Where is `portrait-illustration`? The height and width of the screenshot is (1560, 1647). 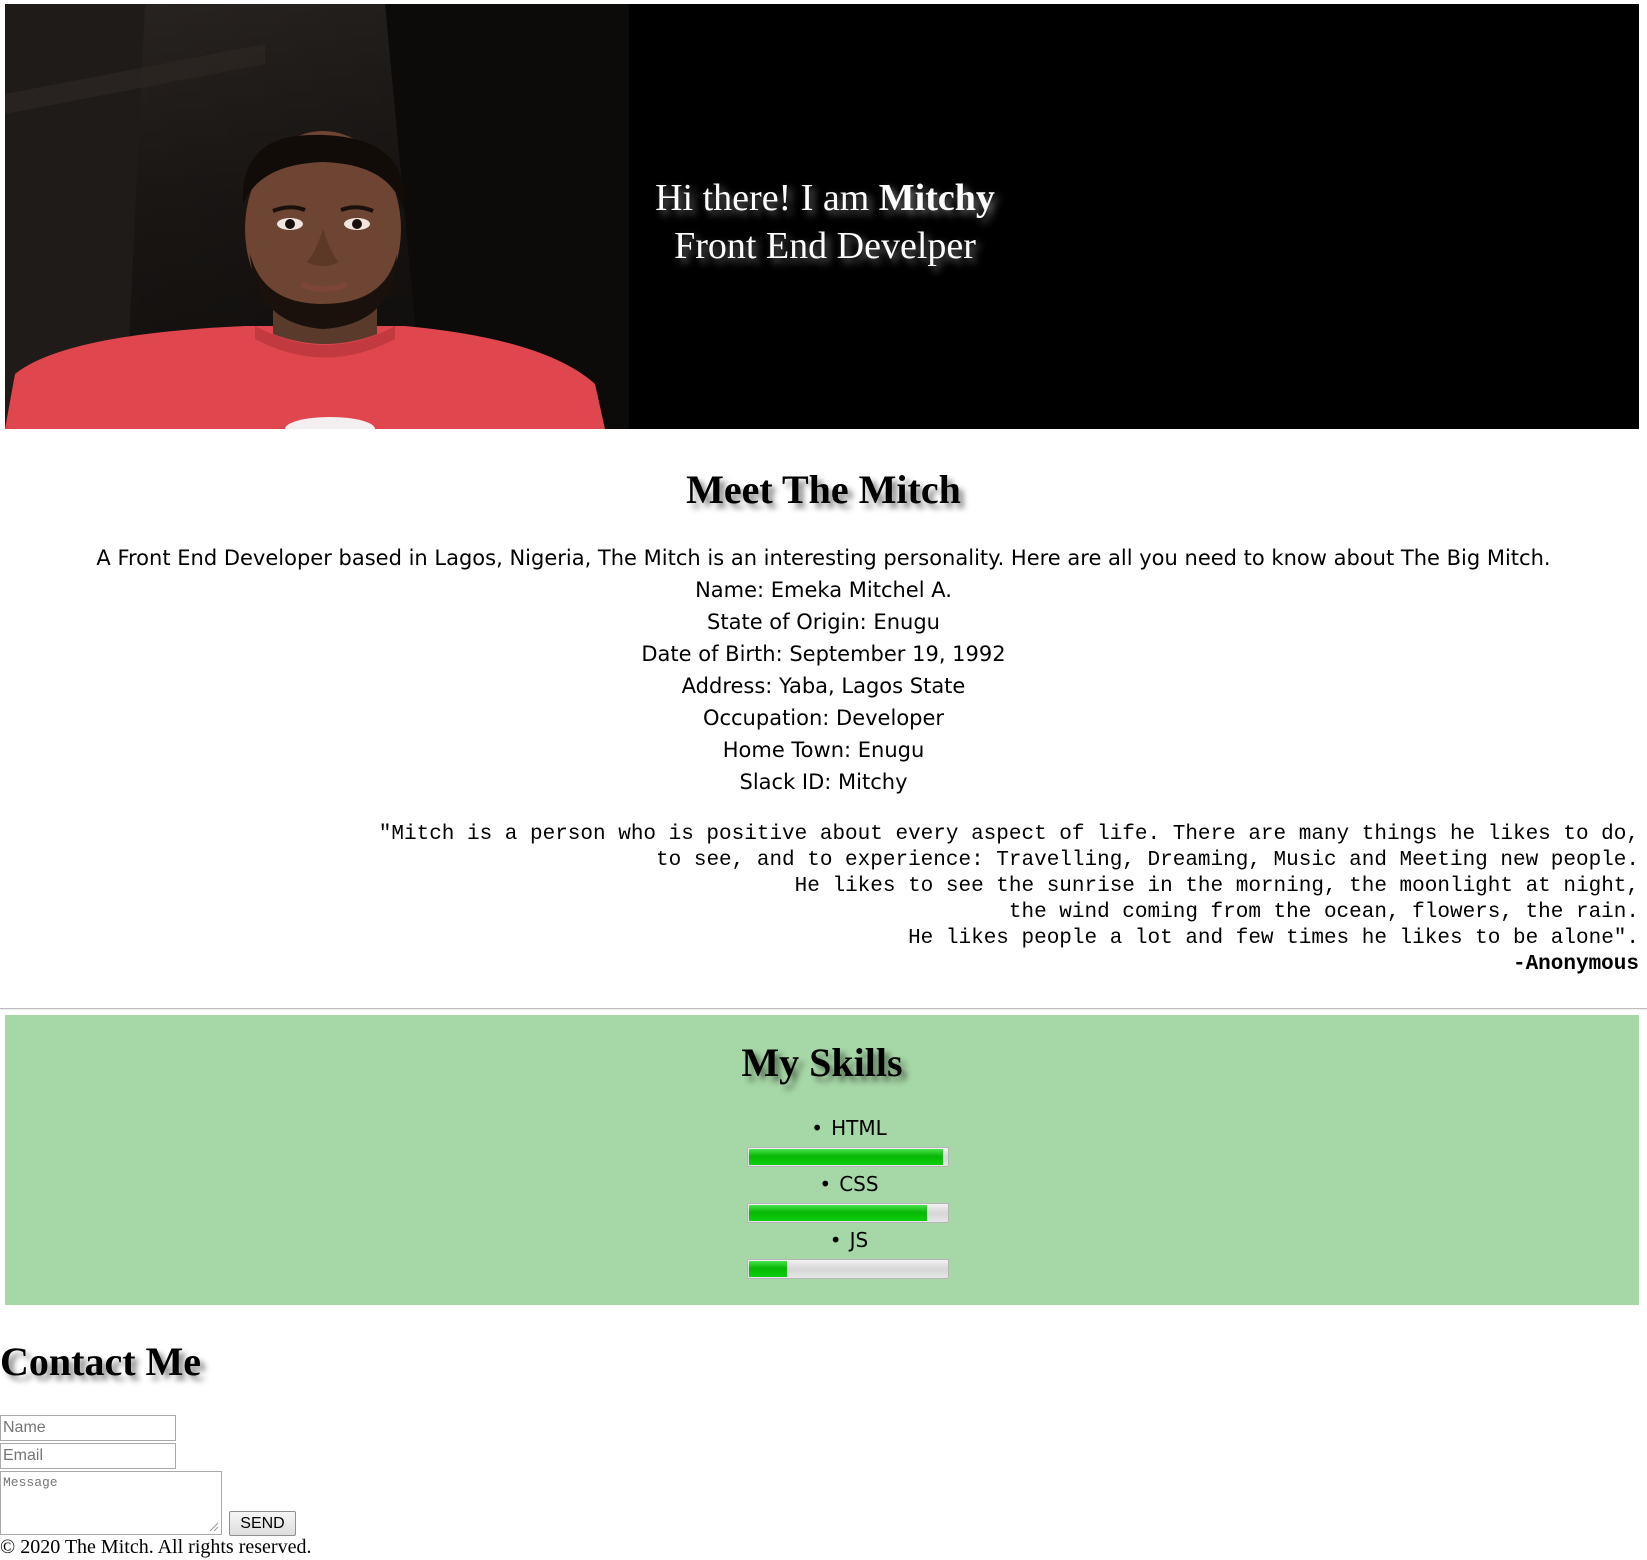 portrait-illustration is located at coordinates (317, 216).